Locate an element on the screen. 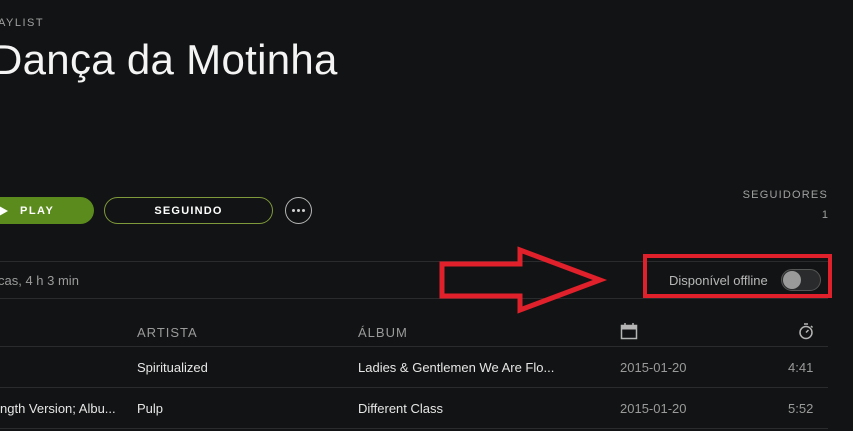 This screenshot has width=853, height=431. followers-label: SEGUIDORES is located at coordinates (785, 195).